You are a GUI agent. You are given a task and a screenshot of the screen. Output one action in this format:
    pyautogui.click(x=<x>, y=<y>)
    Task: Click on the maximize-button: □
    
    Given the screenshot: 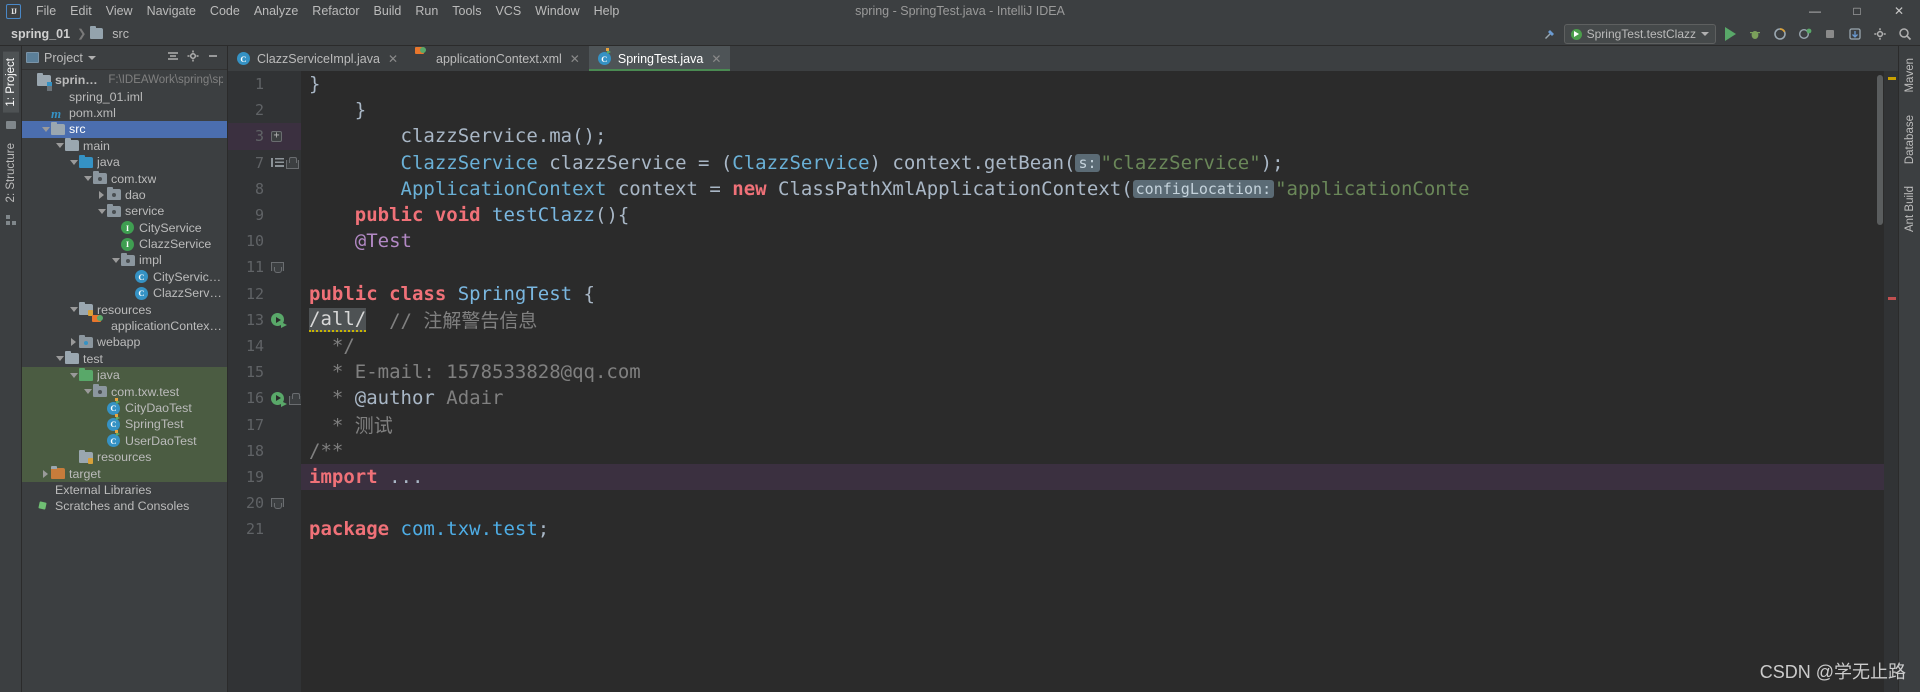 What is the action you would take?
    pyautogui.click(x=1857, y=11)
    